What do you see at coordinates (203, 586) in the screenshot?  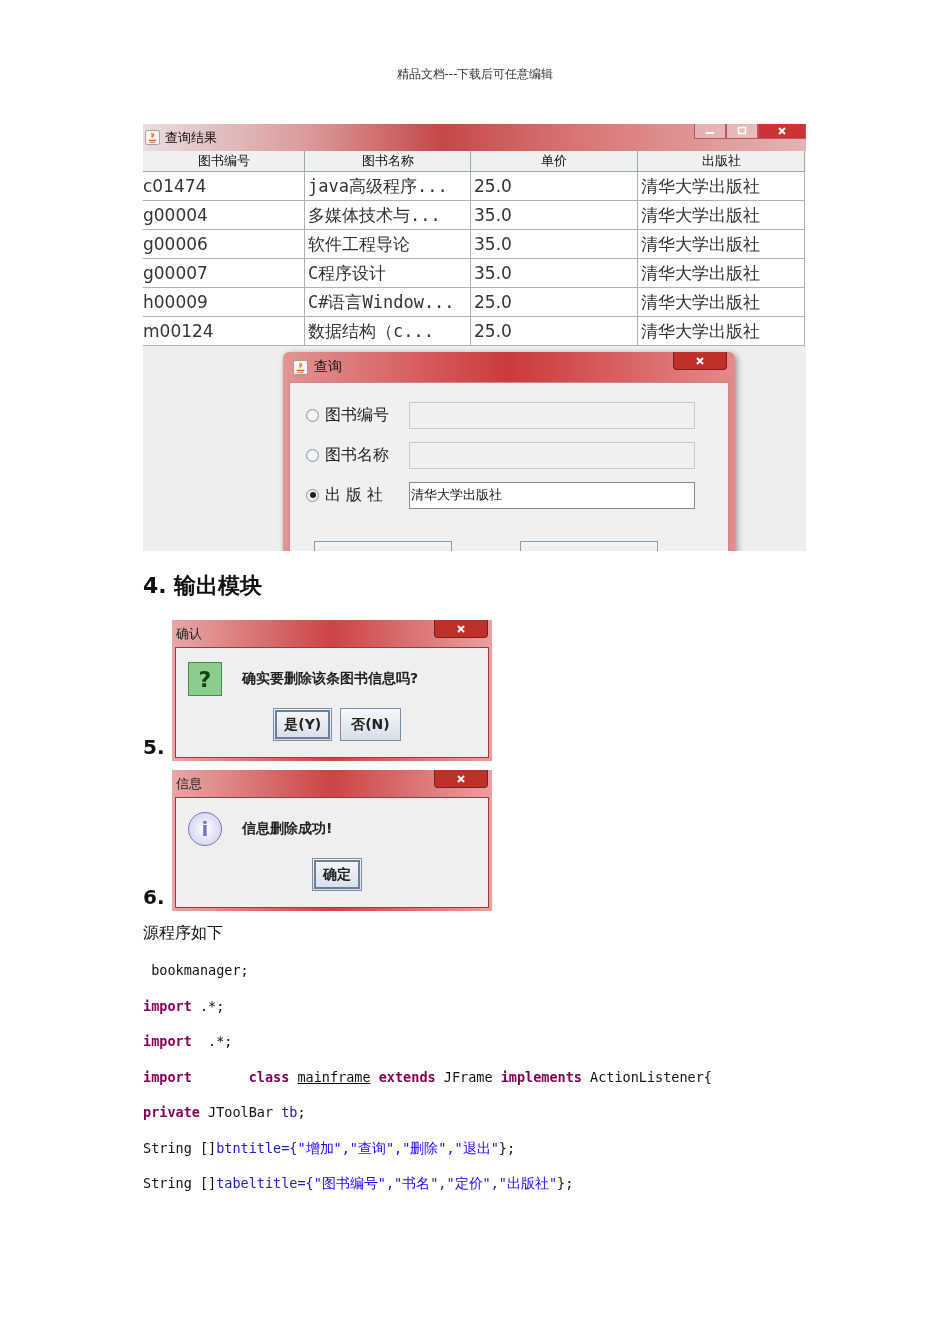 I see `section-heading: 4. 输出模块` at bounding box center [203, 586].